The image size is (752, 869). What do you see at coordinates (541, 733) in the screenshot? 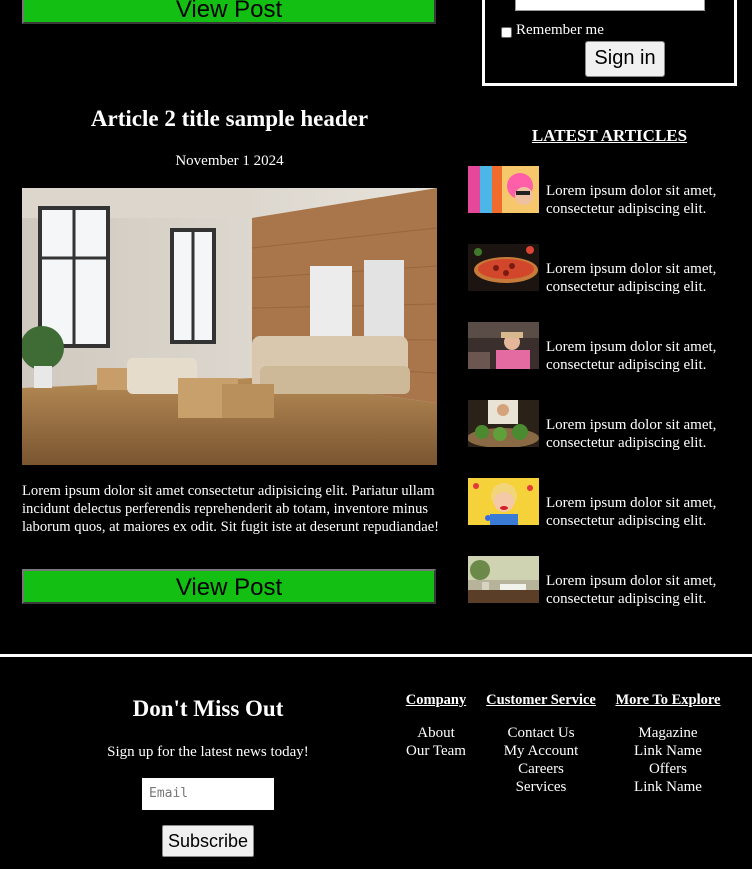
I see `footer-link-contact-us: Contact Us` at bounding box center [541, 733].